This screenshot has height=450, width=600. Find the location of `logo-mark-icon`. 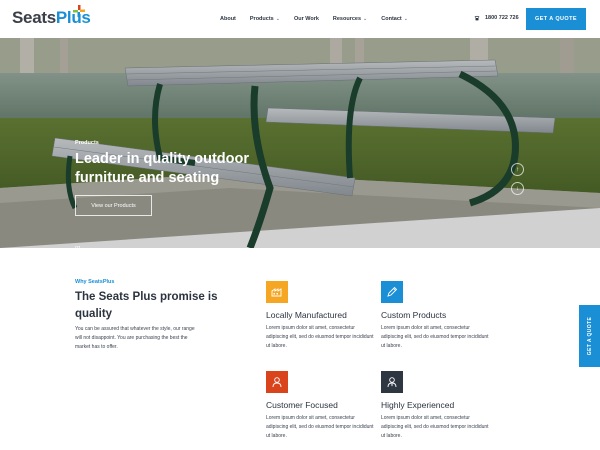

logo-mark-icon is located at coordinates (79, 11).